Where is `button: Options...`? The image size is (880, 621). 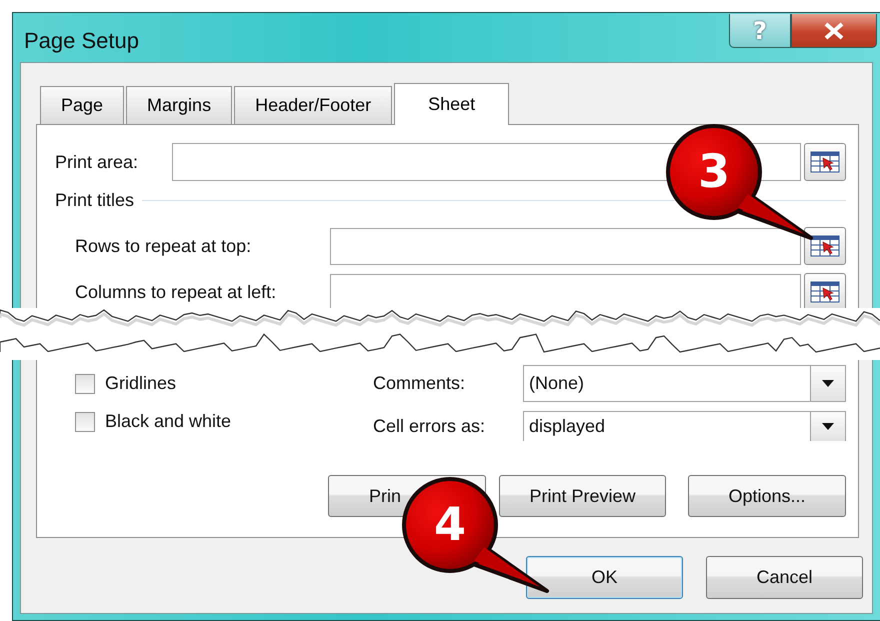 button: Options... is located at coordinates (767, 496).